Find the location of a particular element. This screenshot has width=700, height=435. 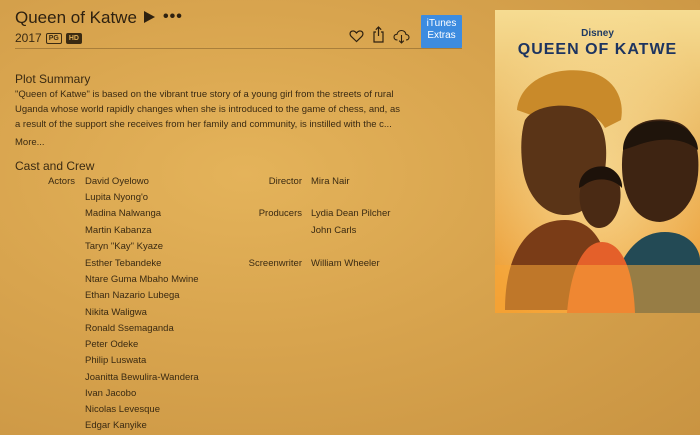

plot-summary-heading: Plot Summary is located at coordinates (53, 79).